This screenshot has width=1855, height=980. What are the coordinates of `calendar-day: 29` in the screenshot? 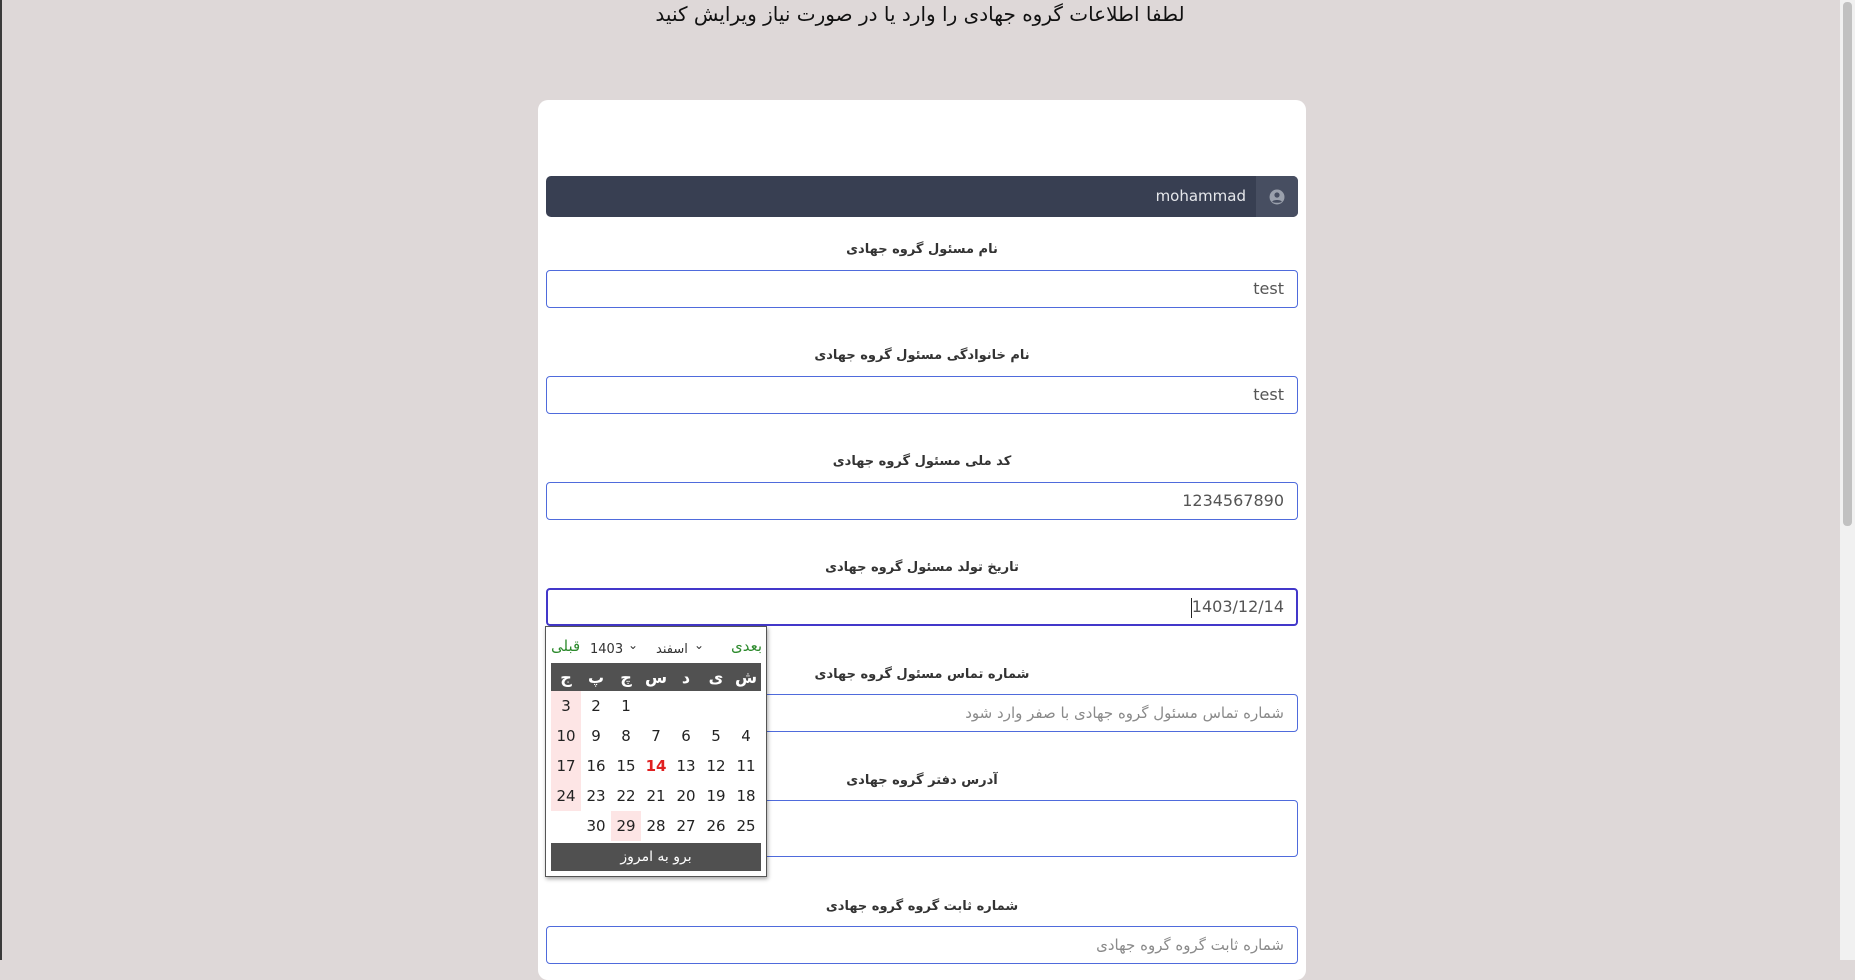 It's located at (626, 826).